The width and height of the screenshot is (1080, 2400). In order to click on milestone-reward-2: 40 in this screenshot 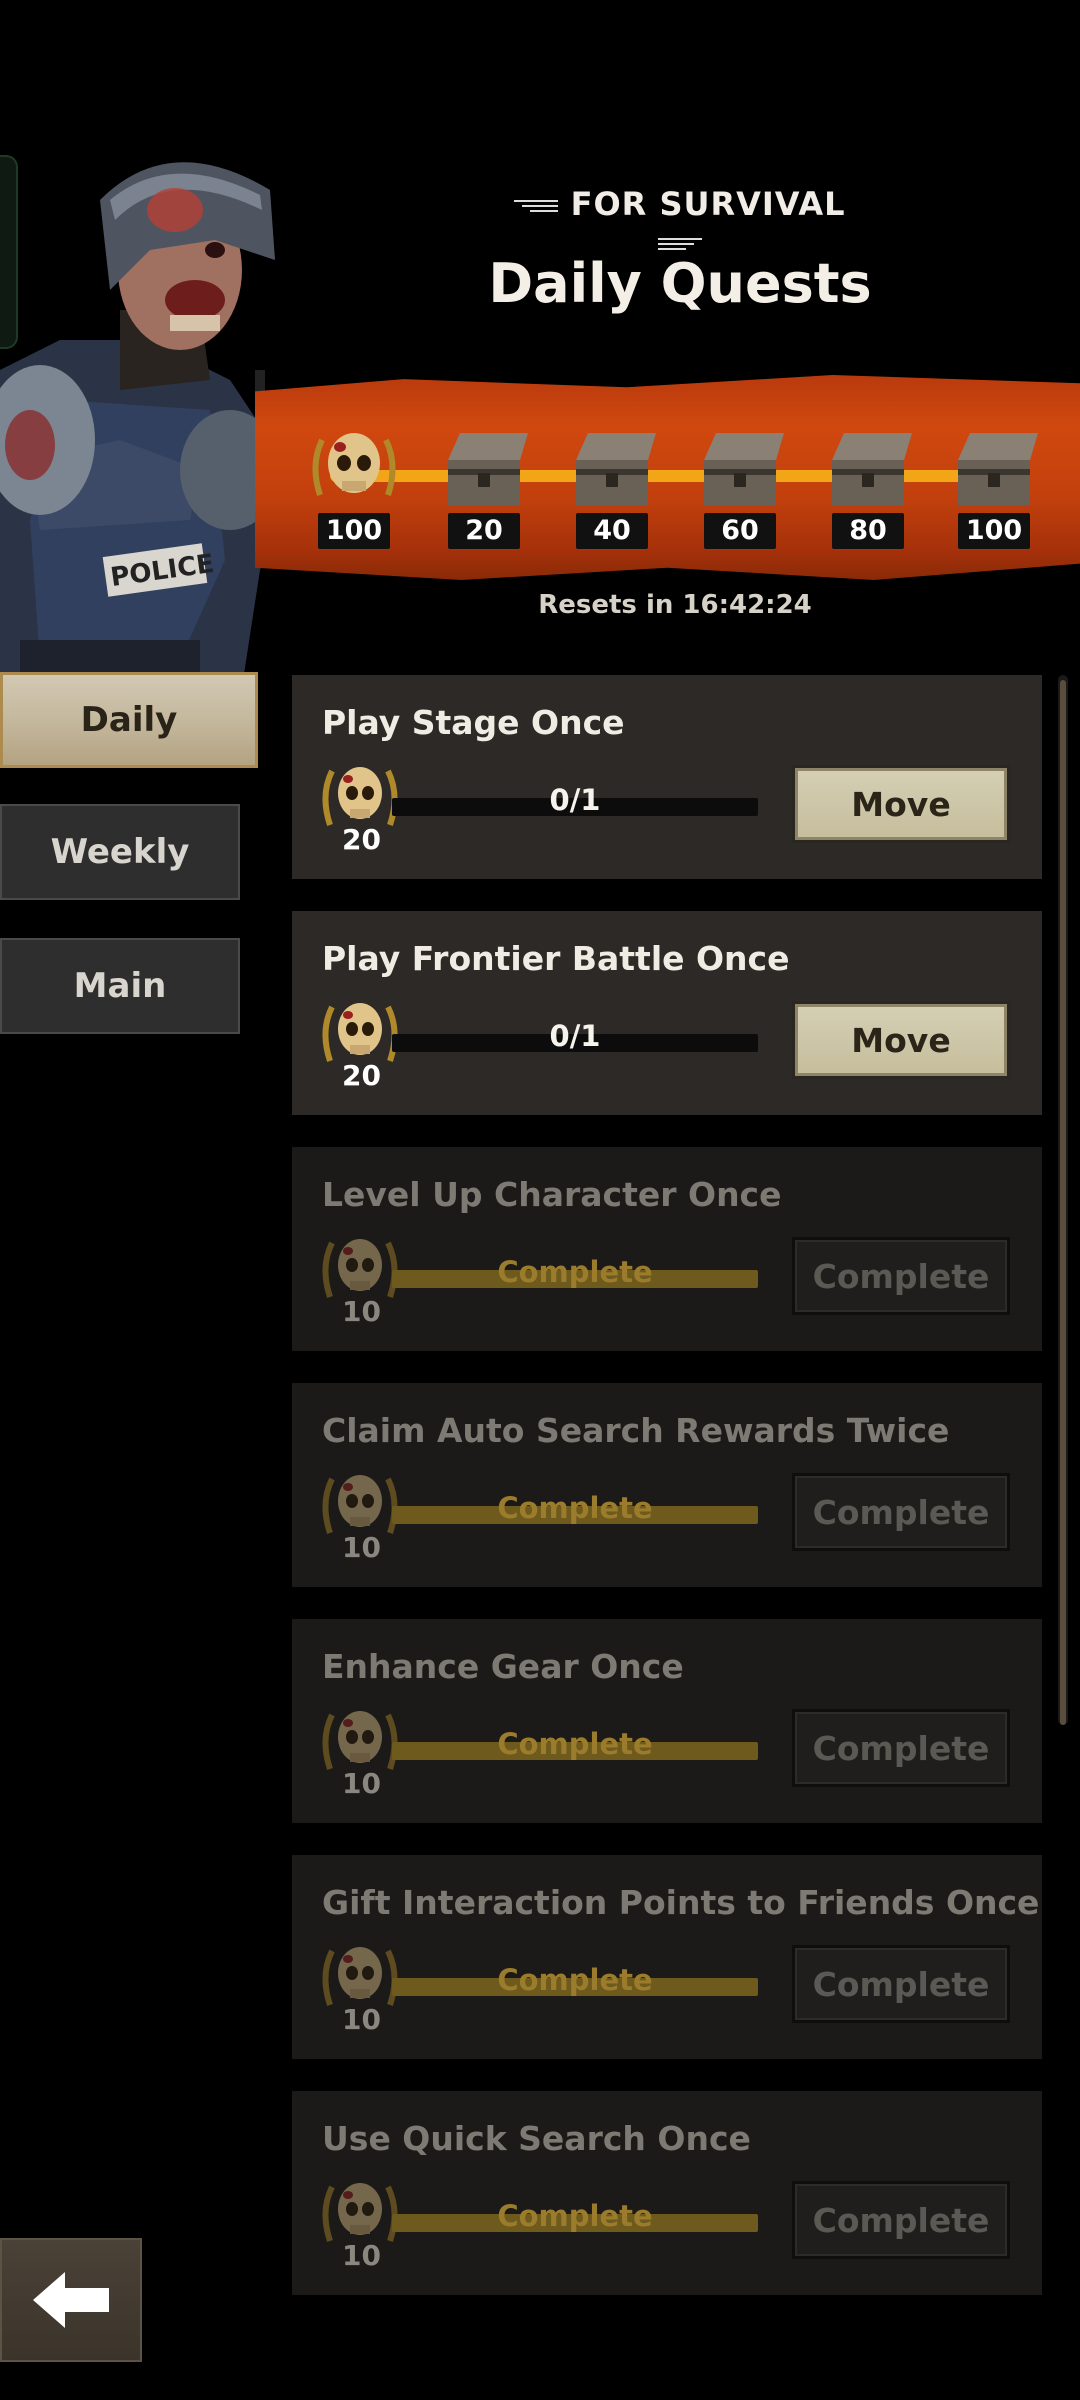, I will do `click(612, 487)`.